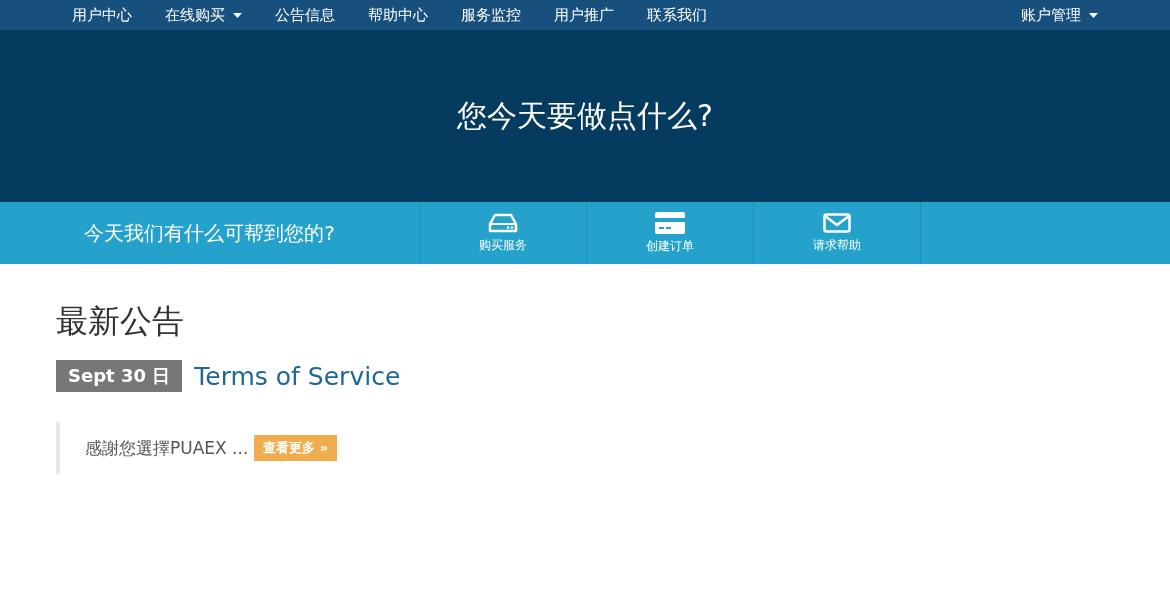 The height and width of the screenshot is (600, 1170). Describe the element at coordinates (677, 15) in the screenshot. I see `nav-link: 联系我们` at that location.